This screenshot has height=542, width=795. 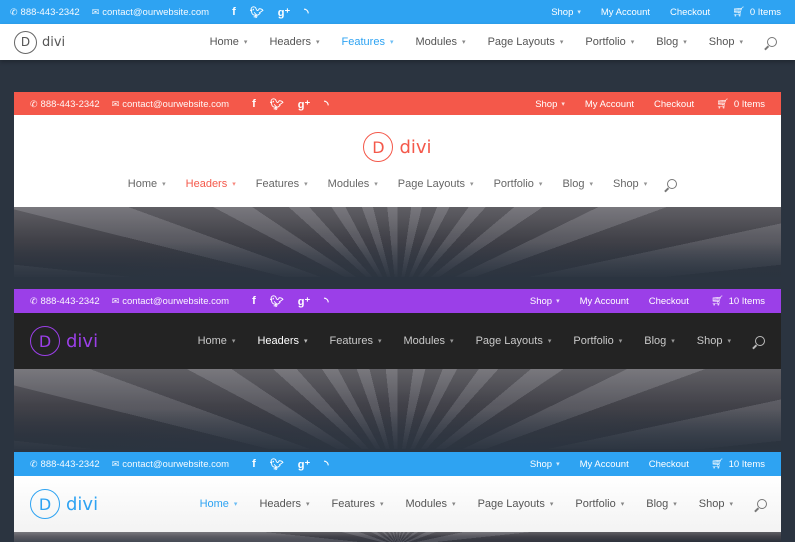 I want to click on phone-icon: ✆, so click(x=14, y=11).